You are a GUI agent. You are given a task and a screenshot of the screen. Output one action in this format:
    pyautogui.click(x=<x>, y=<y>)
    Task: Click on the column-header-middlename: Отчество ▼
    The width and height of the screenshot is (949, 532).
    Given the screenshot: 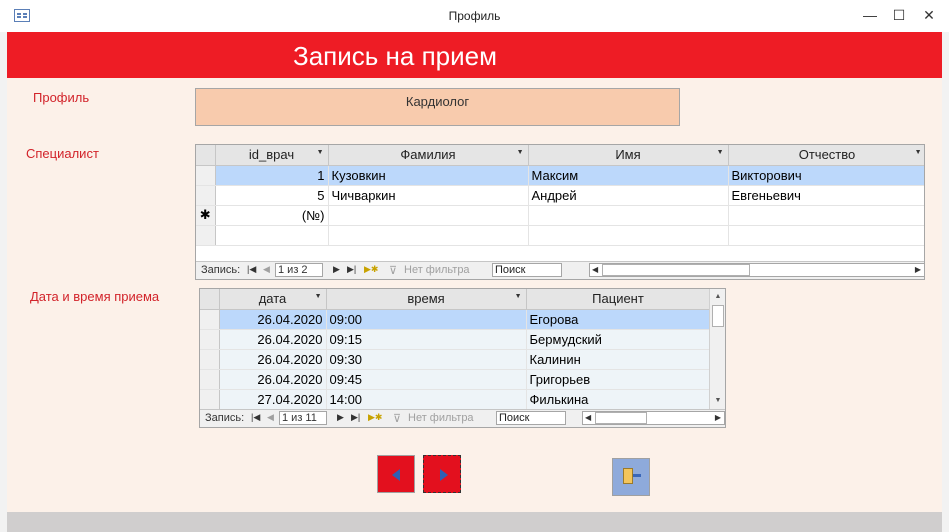 What is the action you would take?
    pyautogui.click(x=826, y=155)
    